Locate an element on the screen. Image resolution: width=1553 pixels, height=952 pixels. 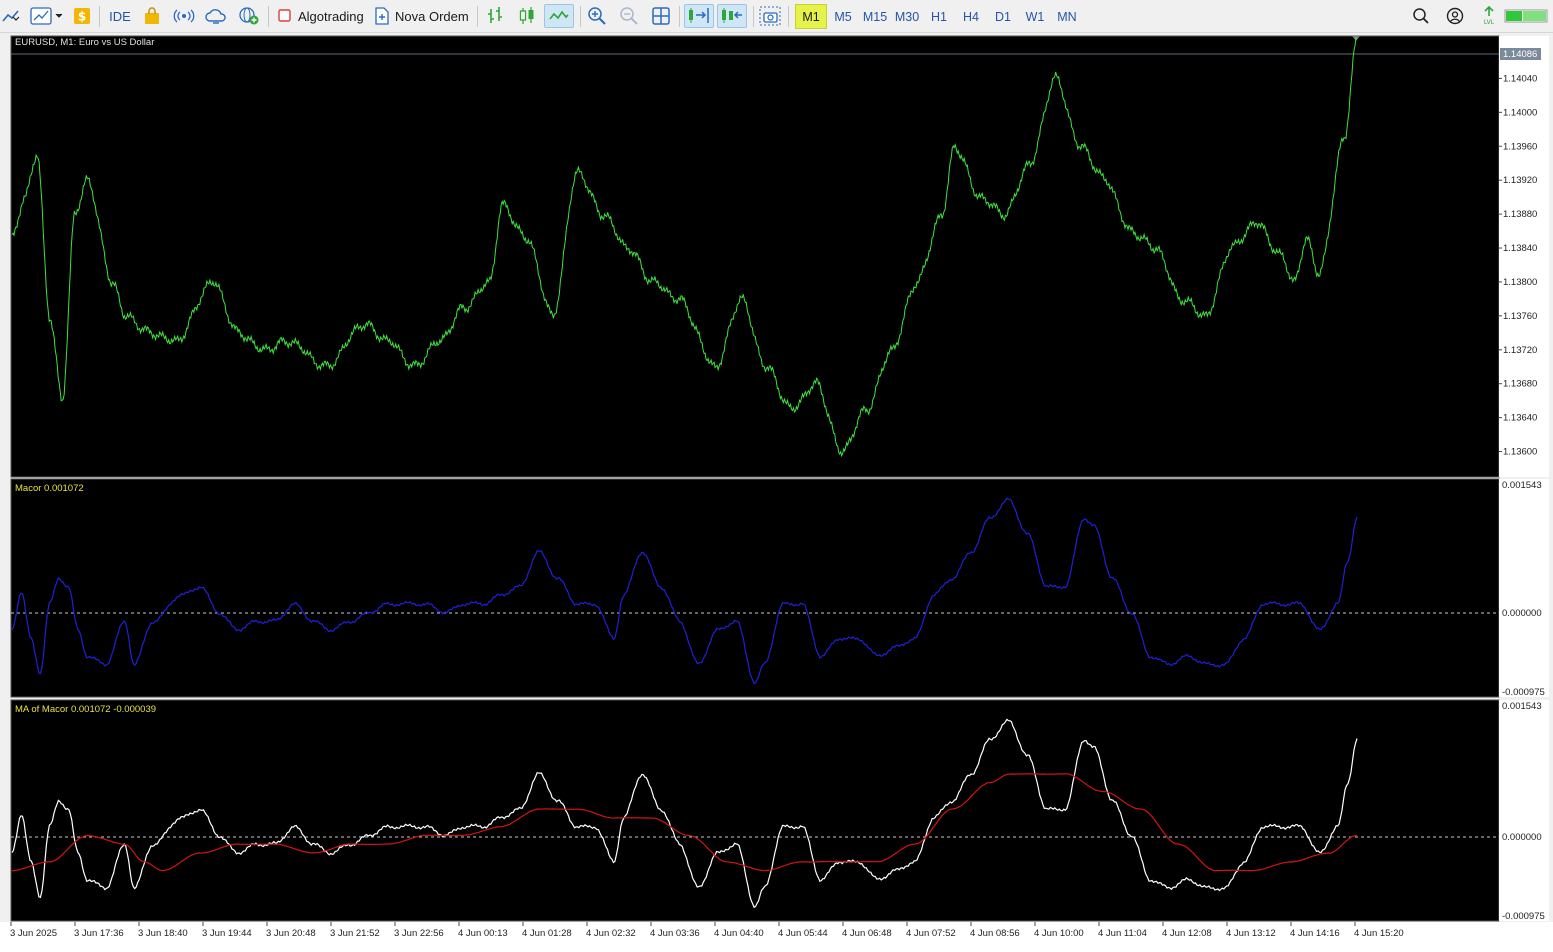
line-chart-button is located at coordinates (559, 16).